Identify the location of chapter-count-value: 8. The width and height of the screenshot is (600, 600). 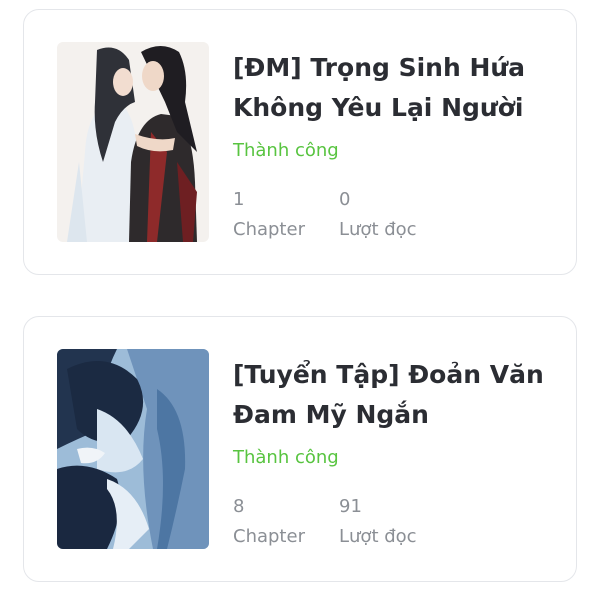
(239, 506).